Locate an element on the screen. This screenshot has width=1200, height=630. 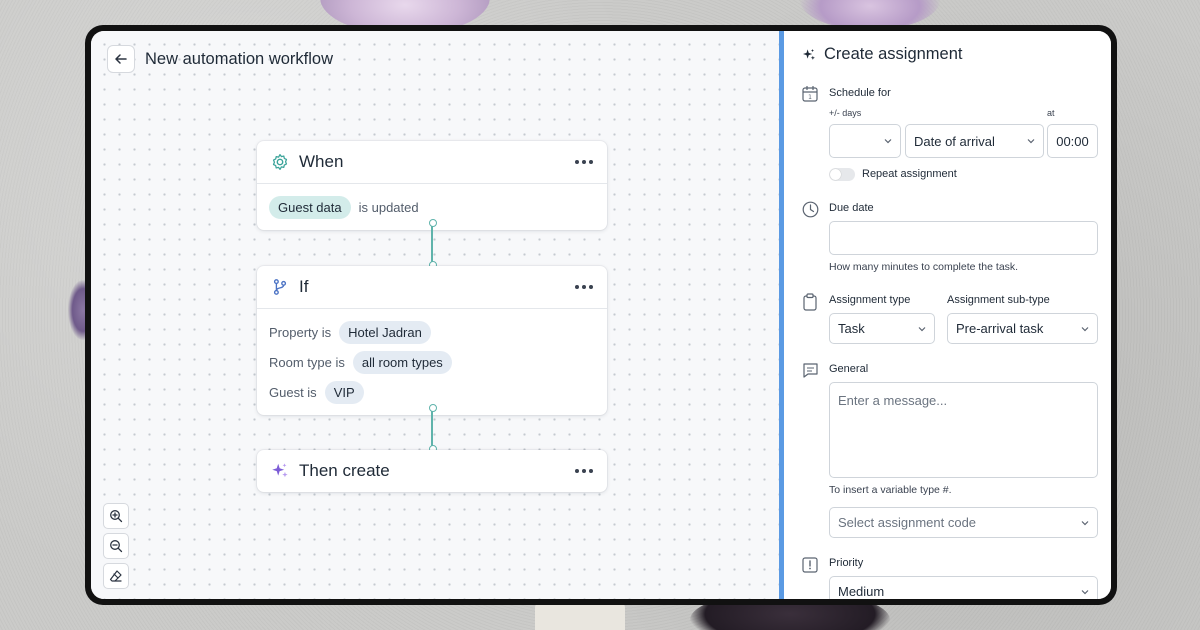
branch-icon is located at coordinates (280, 287).